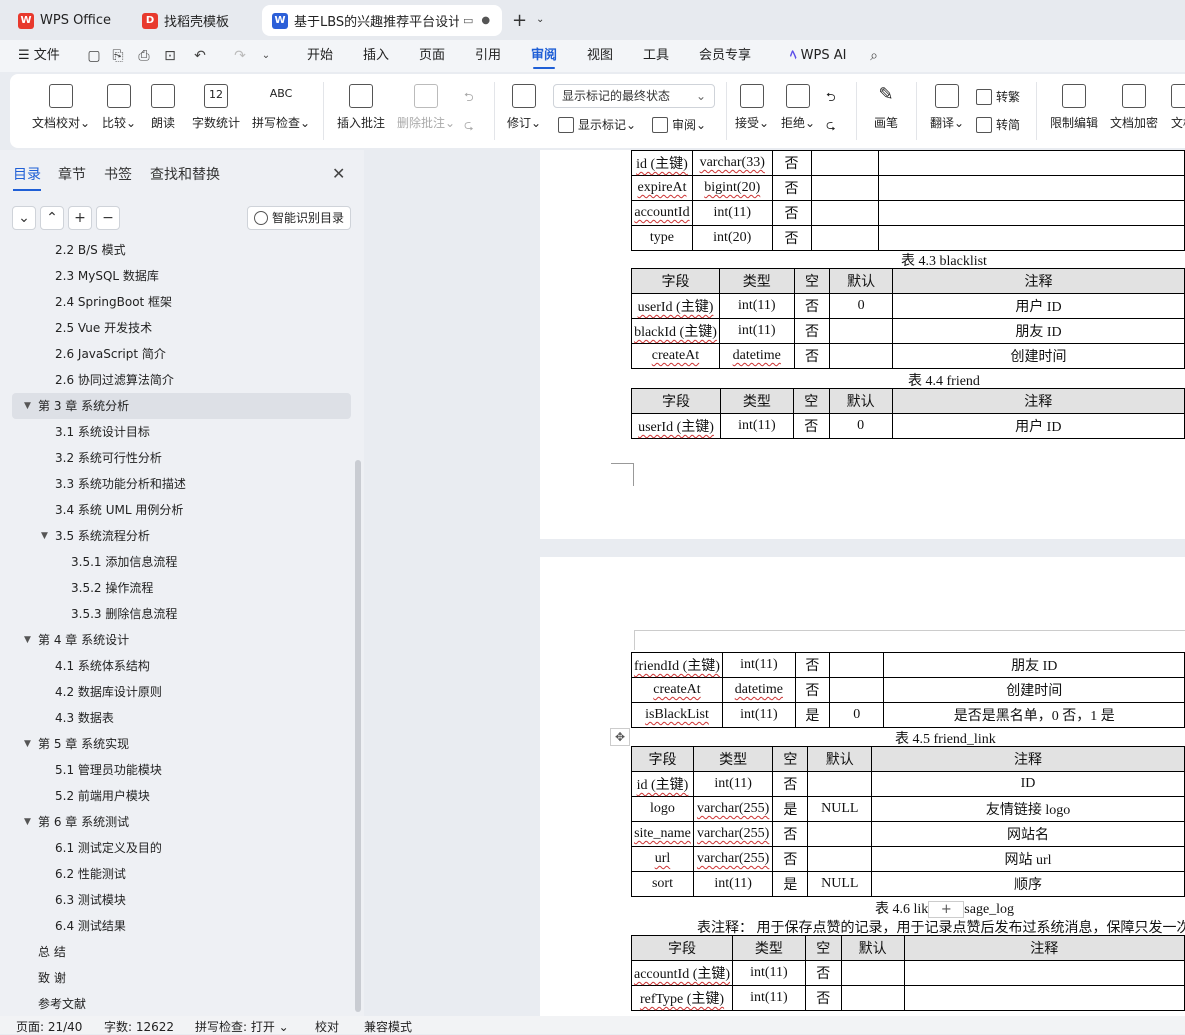  What do you see at coordinates (175, 354) in the screenshot?
I see `toc-item: 2.6 JavaScript 简介` at bounding box center [175, 354].